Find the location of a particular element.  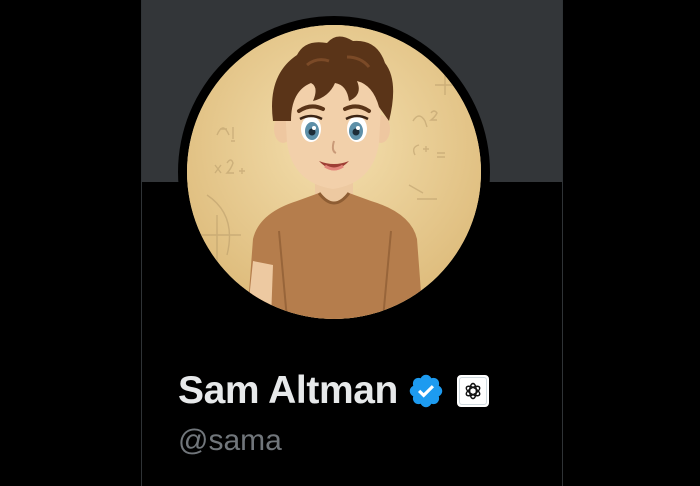

name-row: Sam Altman is located at coordinates (333, 391).